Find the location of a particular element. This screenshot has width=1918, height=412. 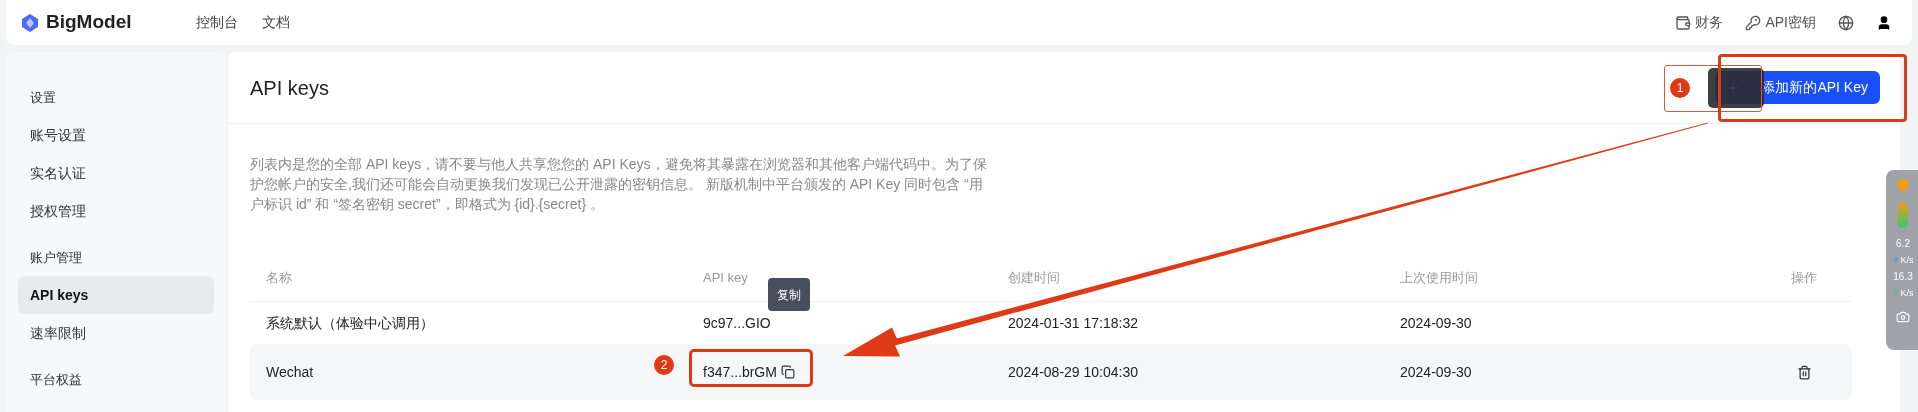

table-cell-text: 2024-01-31 17:18:32 is located at coordinates (1073, 323).